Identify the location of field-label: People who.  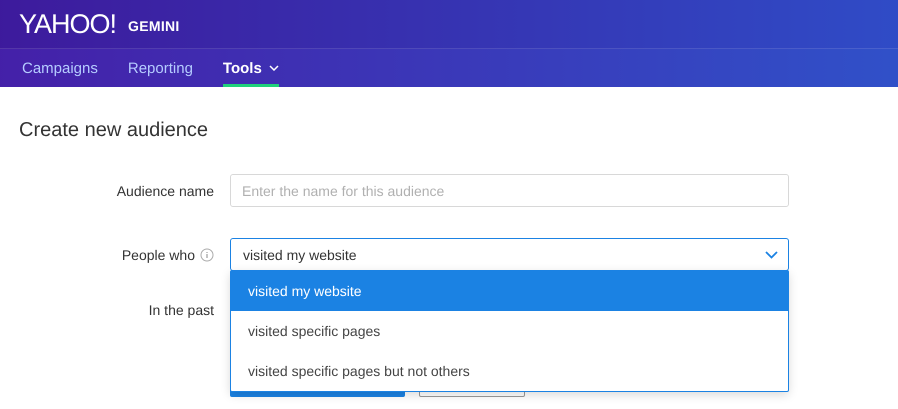
(158, 254).